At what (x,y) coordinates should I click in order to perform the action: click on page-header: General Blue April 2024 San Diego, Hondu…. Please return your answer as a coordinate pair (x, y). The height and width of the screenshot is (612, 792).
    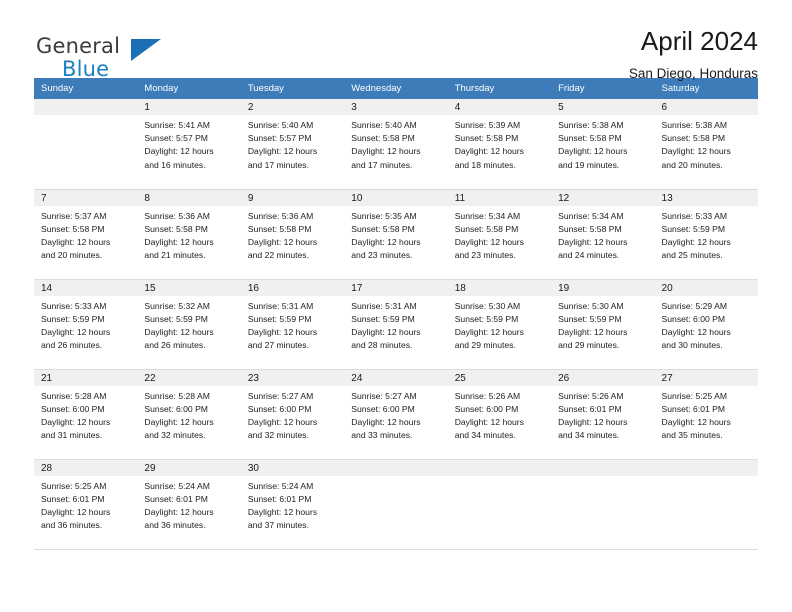
    Looking at the image, I should click on (396, 40).